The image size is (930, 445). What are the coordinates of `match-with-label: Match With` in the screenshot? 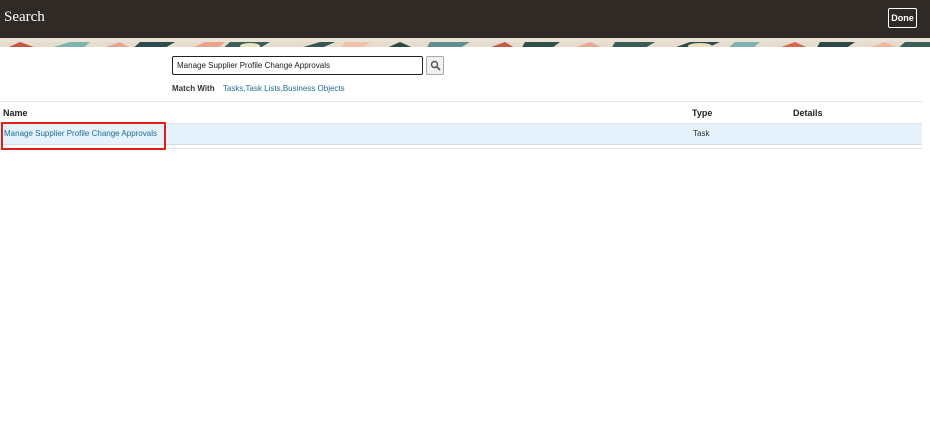 It's located at (193, 88).